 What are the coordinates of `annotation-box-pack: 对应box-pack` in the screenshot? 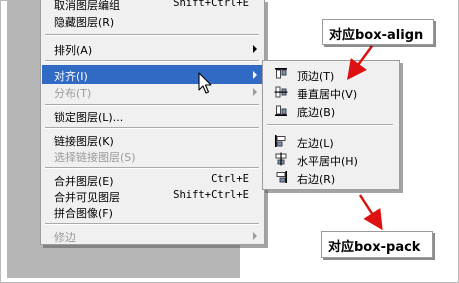 It's located at (377, 244).